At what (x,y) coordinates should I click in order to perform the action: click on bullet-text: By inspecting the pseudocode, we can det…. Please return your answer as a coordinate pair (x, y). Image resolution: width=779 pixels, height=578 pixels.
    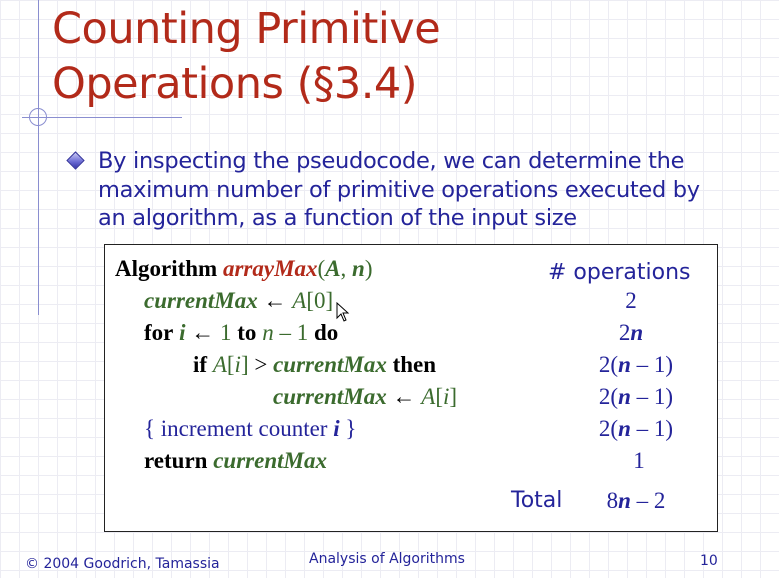
    Looking at the image, I should click on (399, 189).